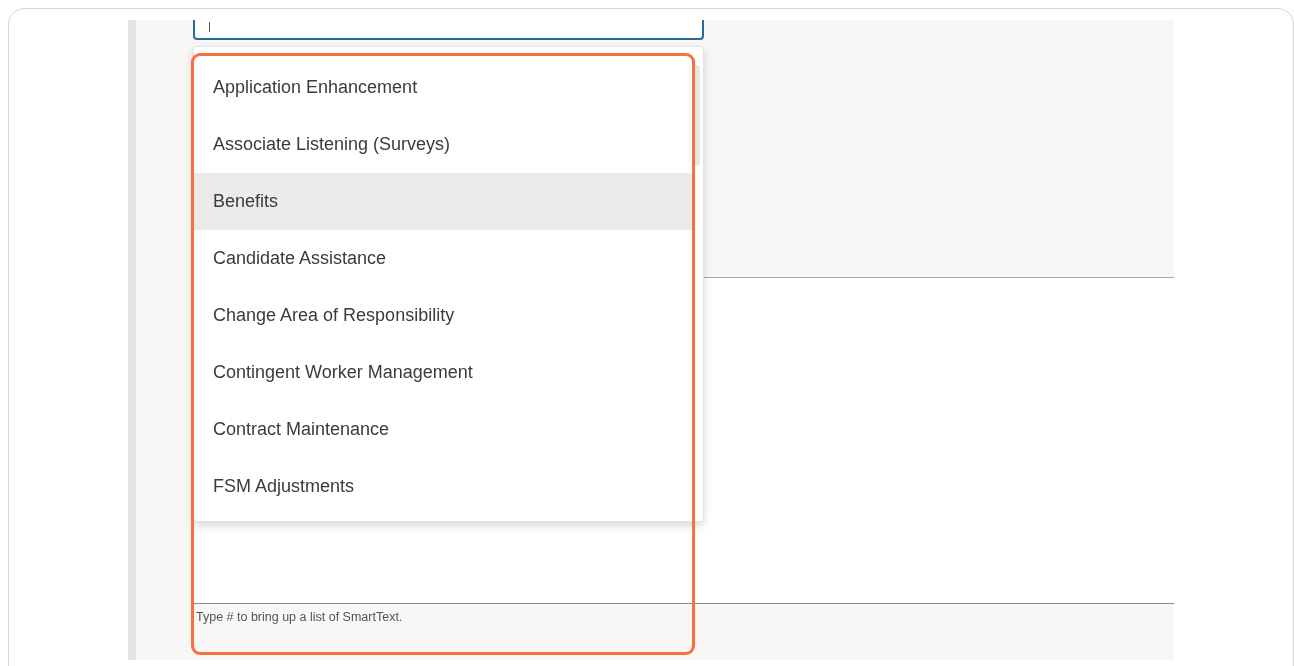 The width and height of the screenshot is (1294, 666). Describe the element at coordinates (443, 258) in the screenshot. I see `dropdown-option: Candidate Assistance` at that location.